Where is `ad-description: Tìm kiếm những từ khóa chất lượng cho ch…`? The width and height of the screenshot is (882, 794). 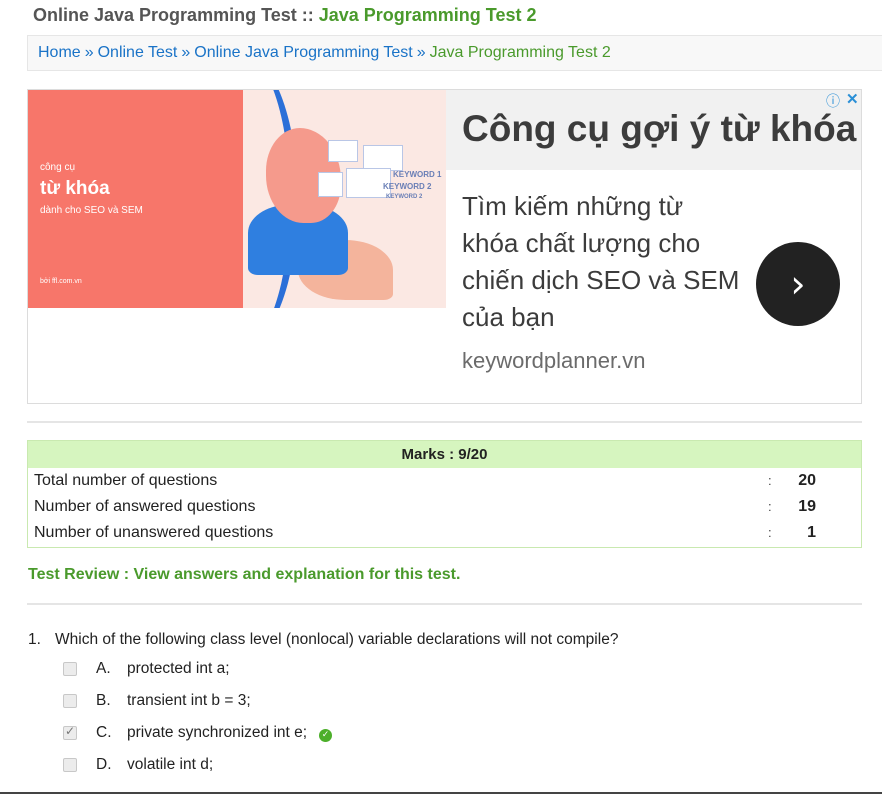
ad-description: Tìm kiếm những từ khóa chất lượng cho ch… is located at coordinates (602, 262).